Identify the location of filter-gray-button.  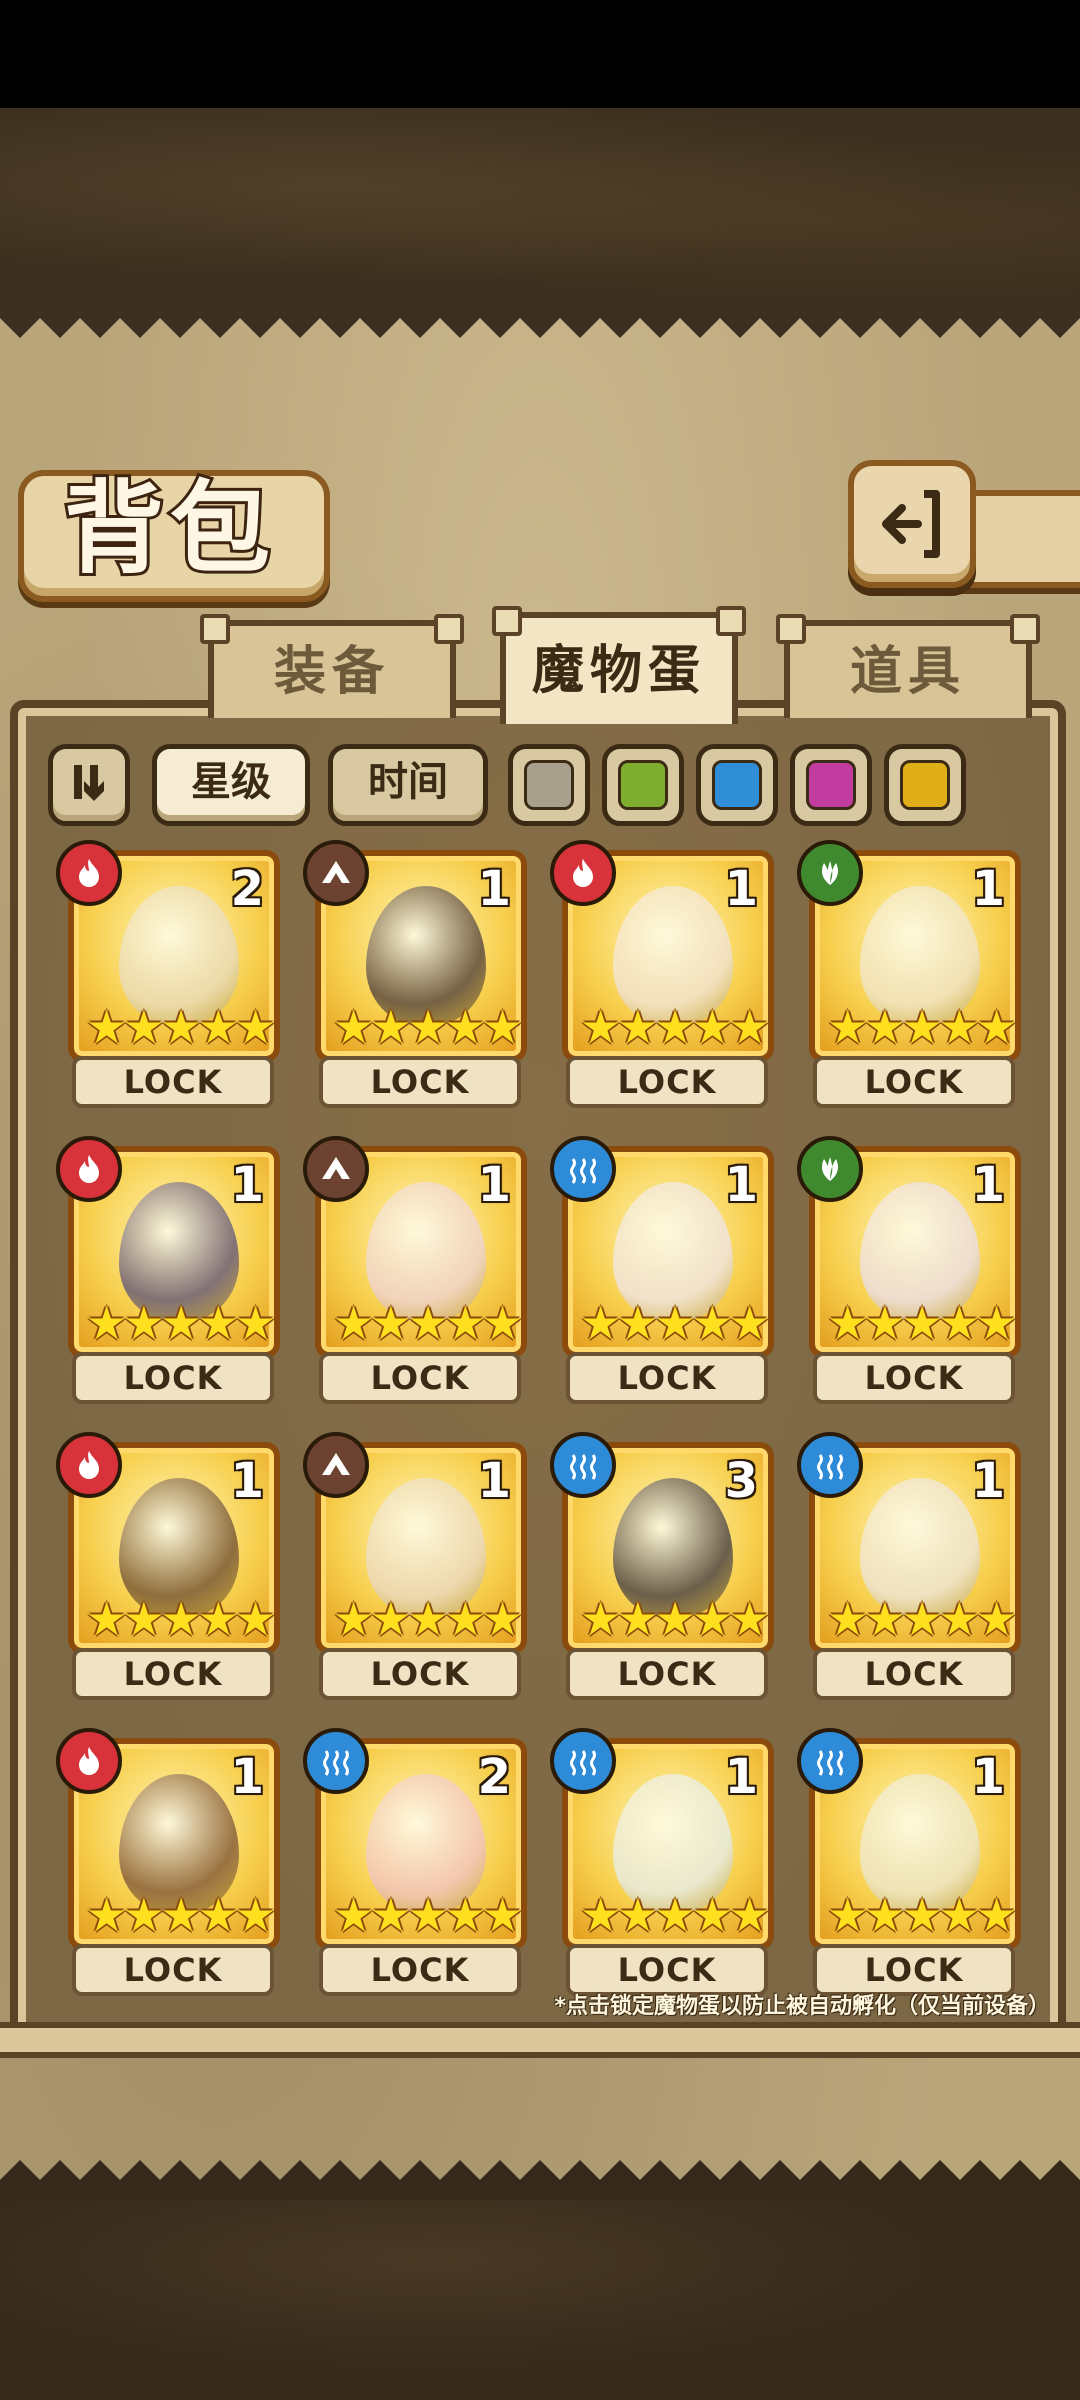
(549, 785).